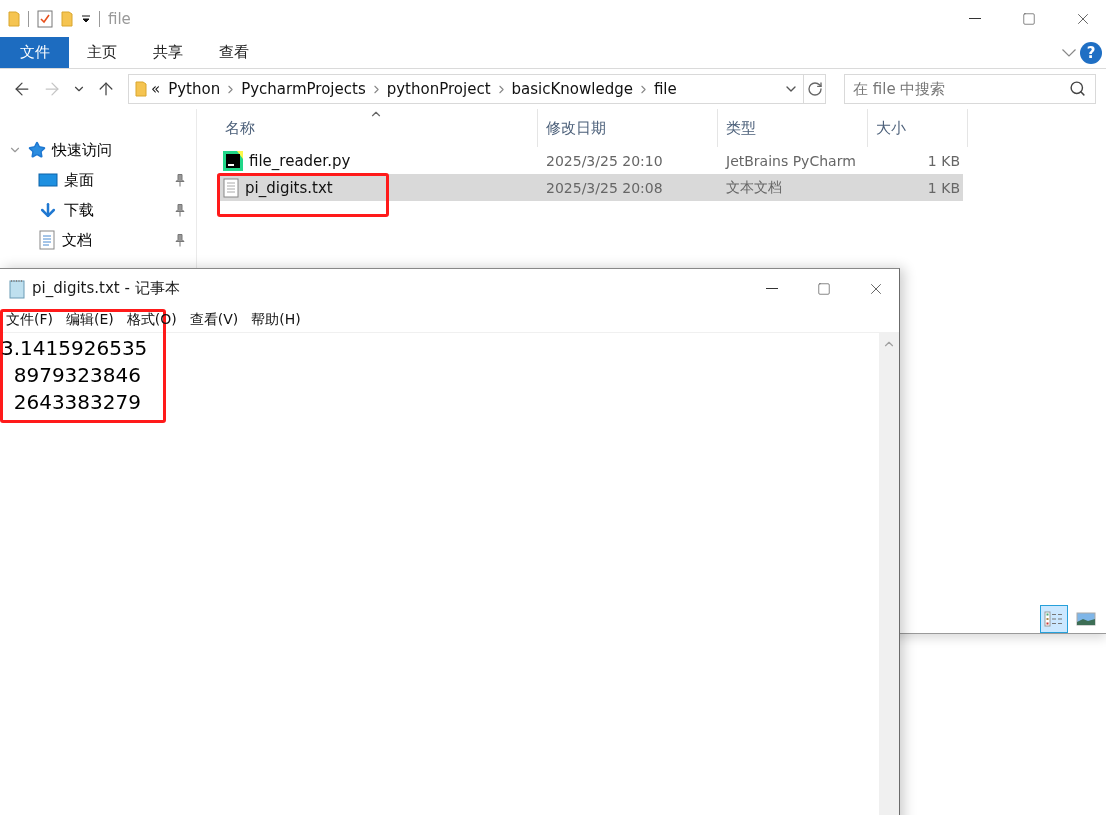  What do you see at coordinates (1086, 619) in the screenshot?
I see `thumbnail-view-icon` at bounding box center [1086, 619].